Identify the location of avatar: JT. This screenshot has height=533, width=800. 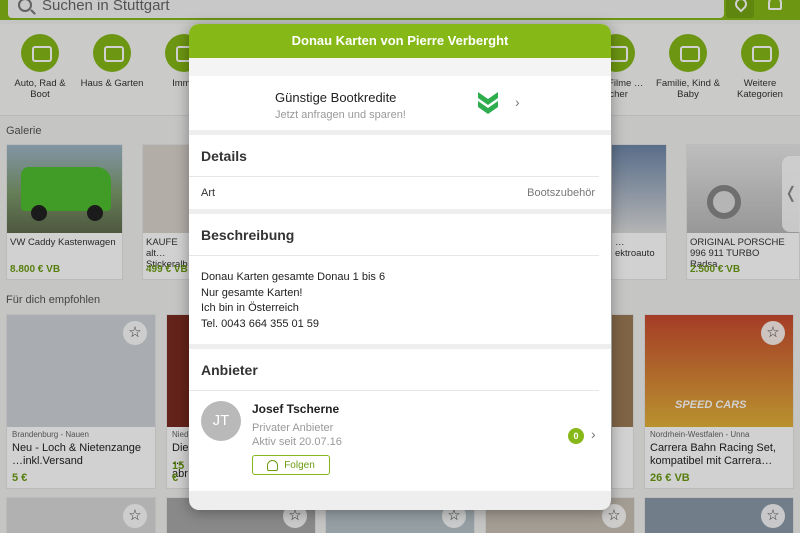
(221, 421).